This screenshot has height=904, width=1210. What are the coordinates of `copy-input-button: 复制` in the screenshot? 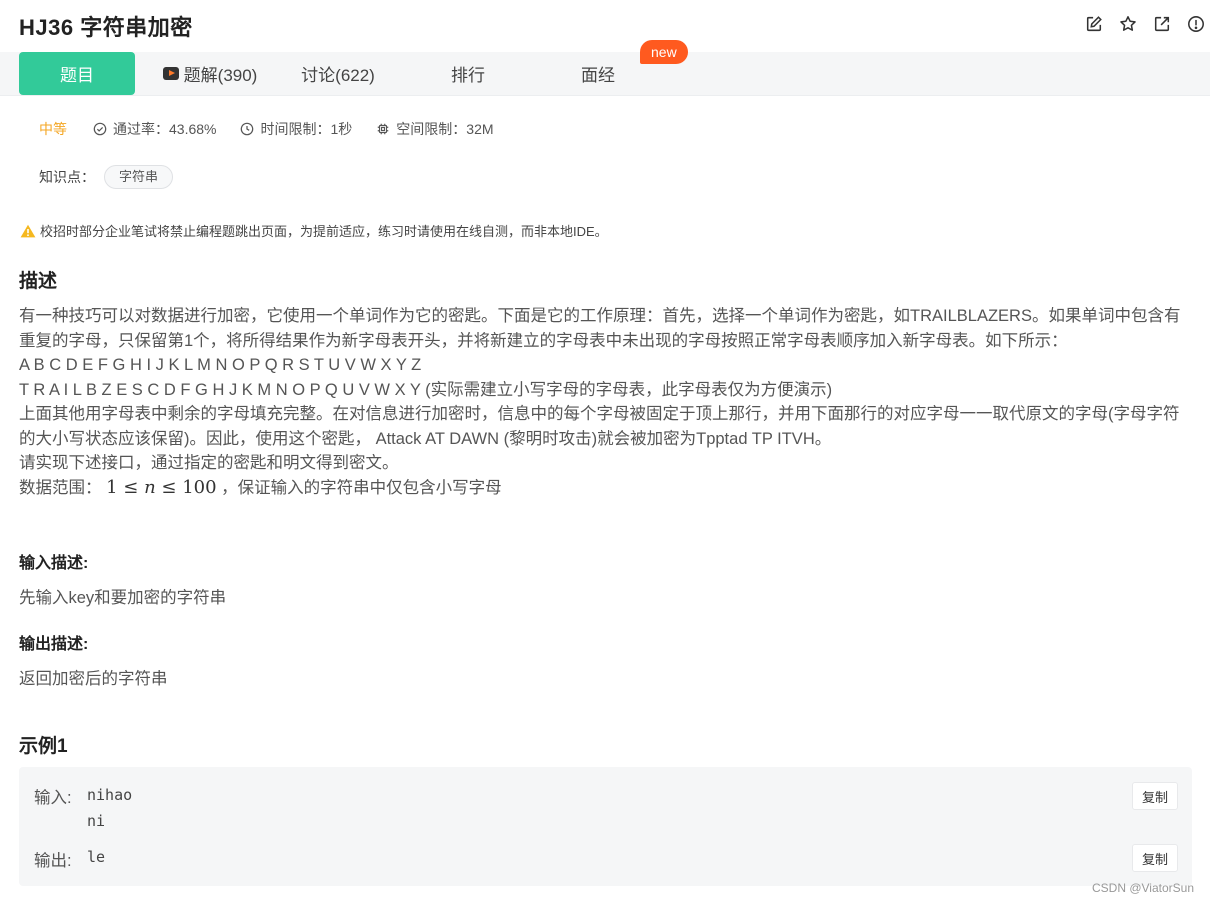 It's located at (1155, 796).